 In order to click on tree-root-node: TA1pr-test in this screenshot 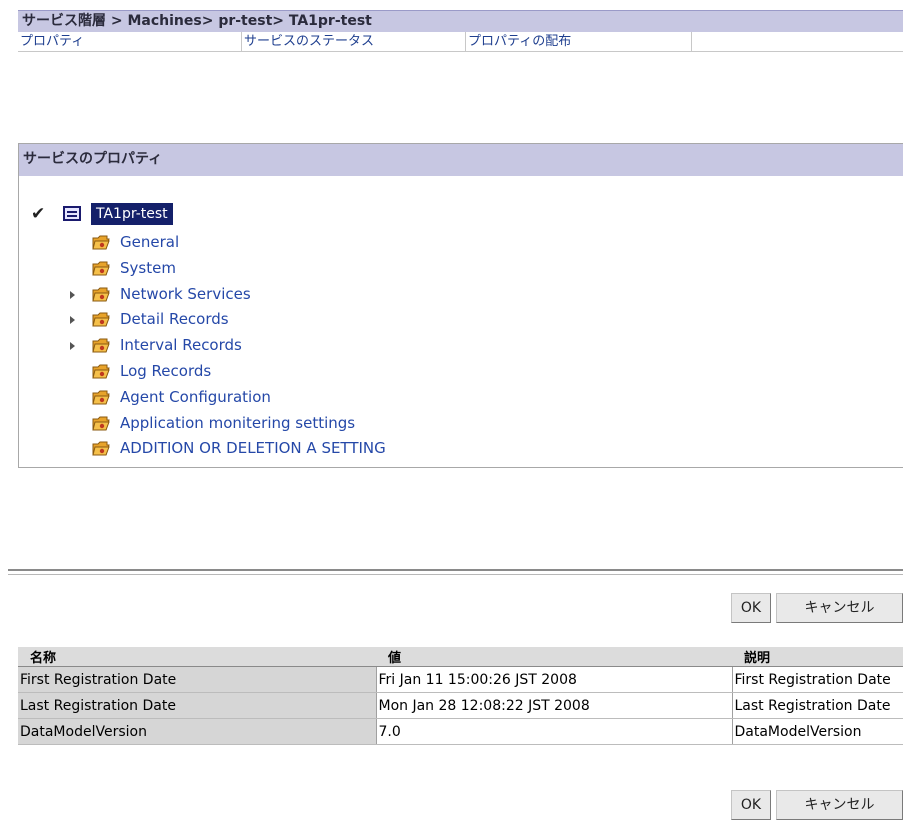, I will do `click(132, 214)`.